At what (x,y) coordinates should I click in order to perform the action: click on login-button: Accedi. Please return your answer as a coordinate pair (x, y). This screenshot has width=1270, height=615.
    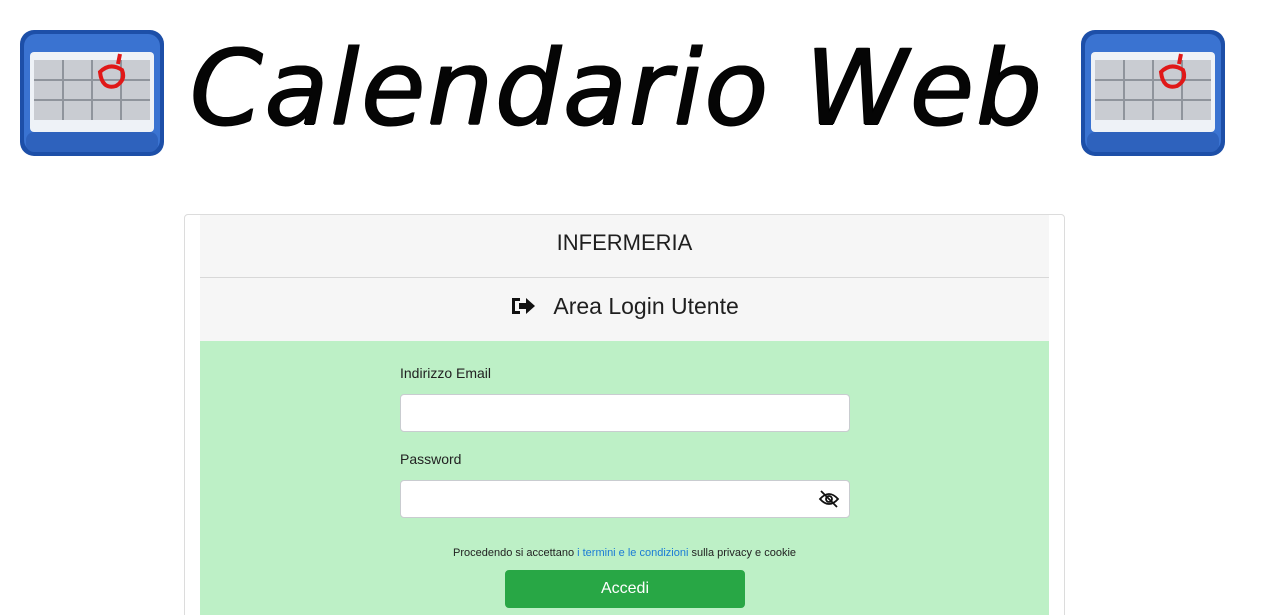
    Looking at the image, I should click on (625, 589).